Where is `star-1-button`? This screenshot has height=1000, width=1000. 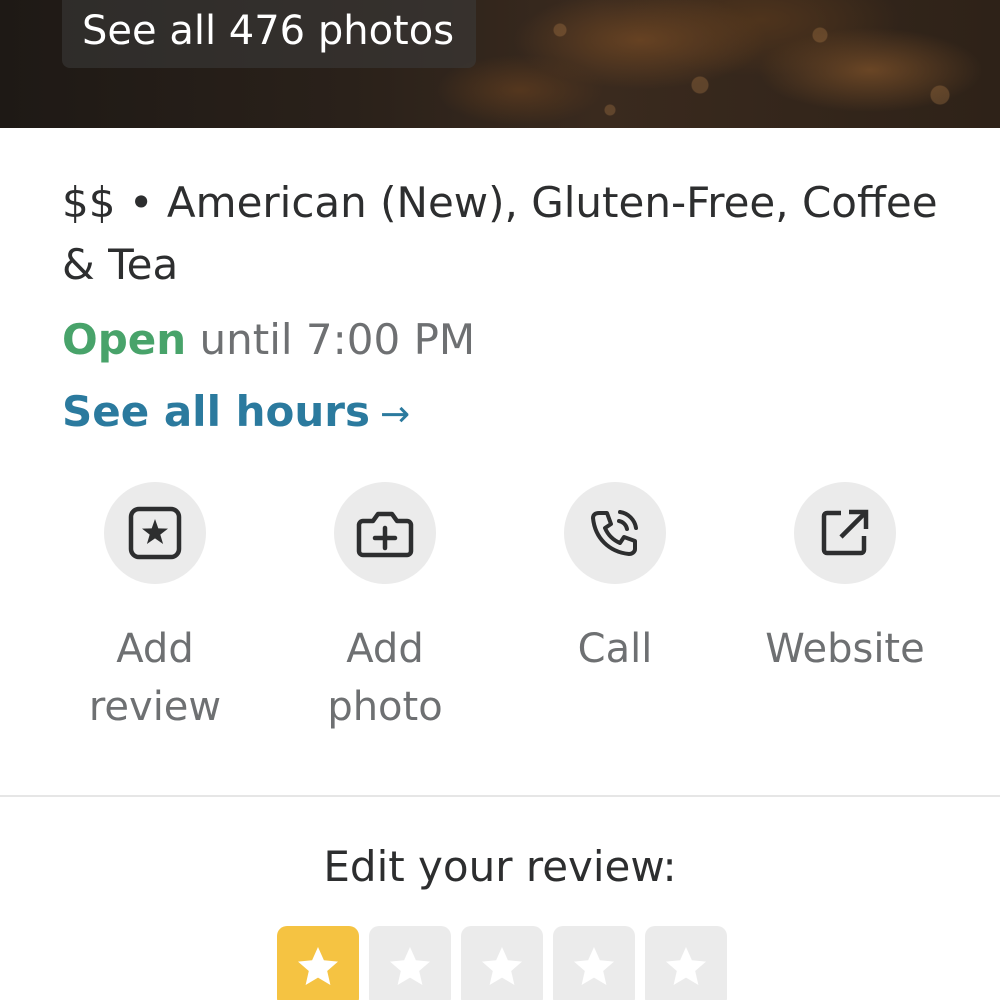
star-1-button is located at coordinates (318, 963).